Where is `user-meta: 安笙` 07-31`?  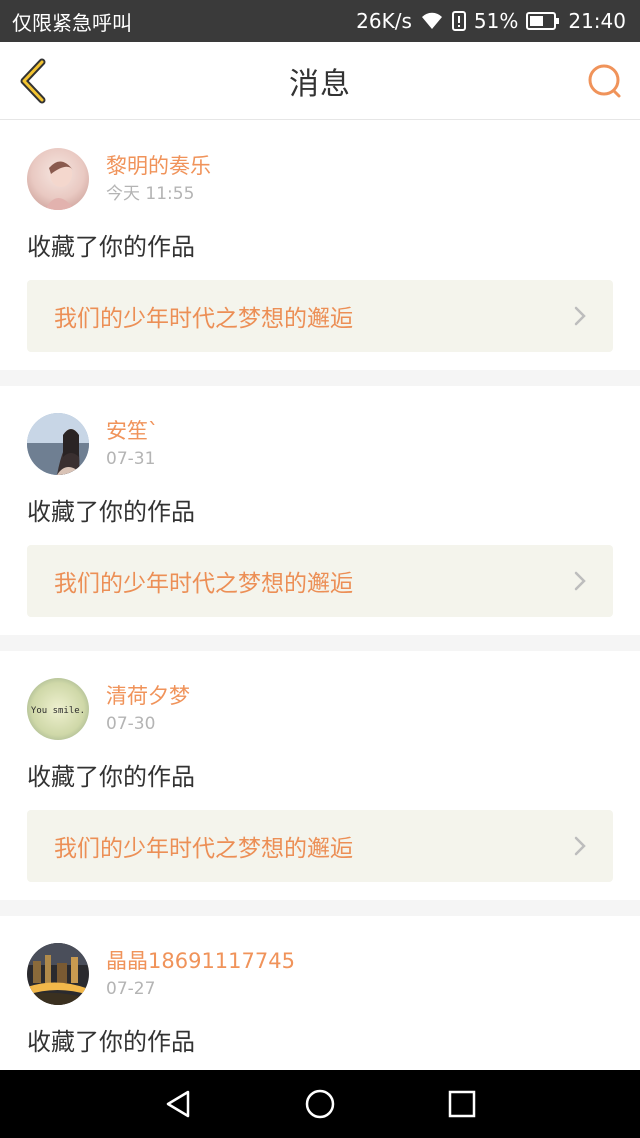
user-meta: 安笙` 07-31 is located at coordinates (132, 444).